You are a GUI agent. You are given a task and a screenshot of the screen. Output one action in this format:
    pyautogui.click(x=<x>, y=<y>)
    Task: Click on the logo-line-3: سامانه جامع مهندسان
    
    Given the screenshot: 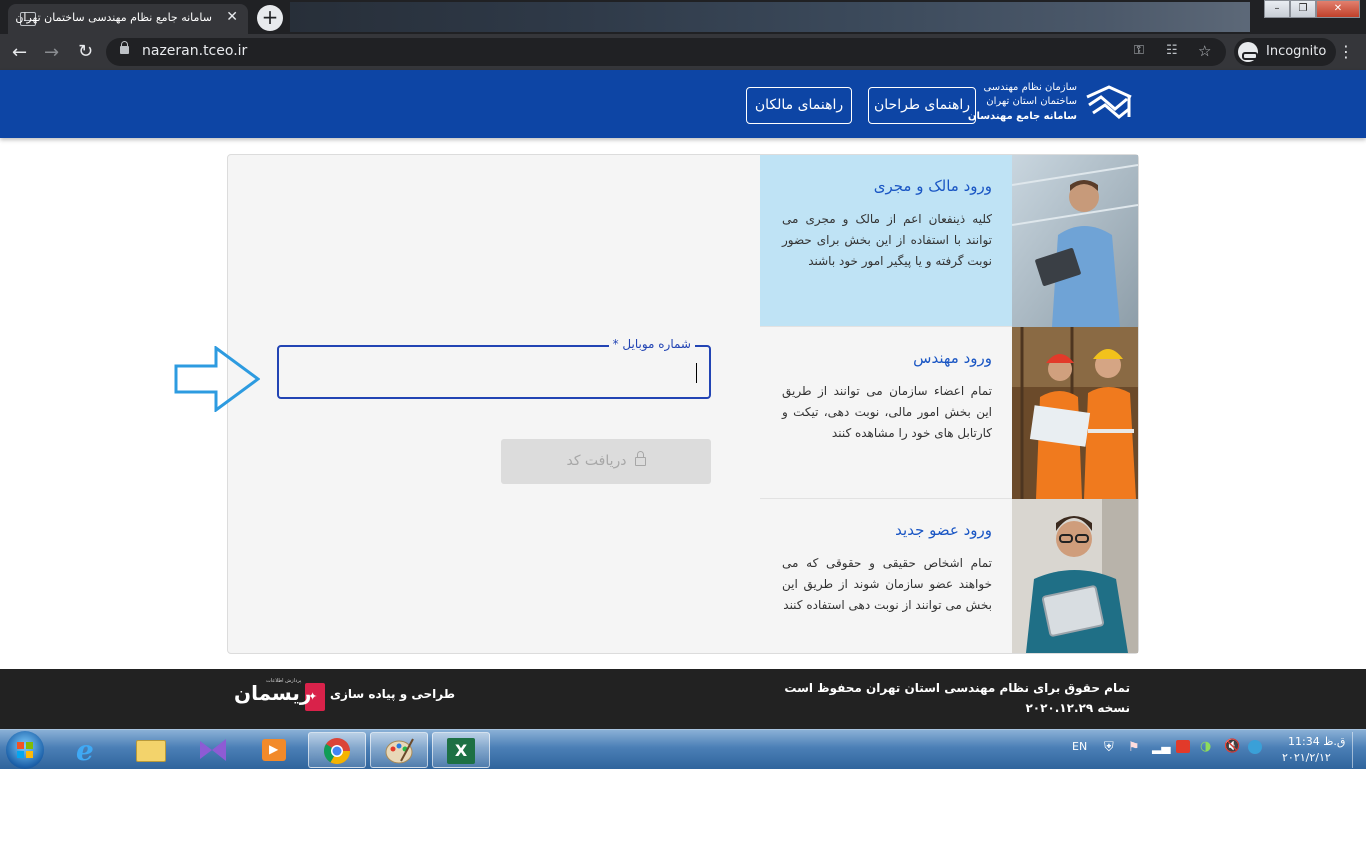 What is the action you would take?
    pyautogui.click(x=1022, y=116)
    